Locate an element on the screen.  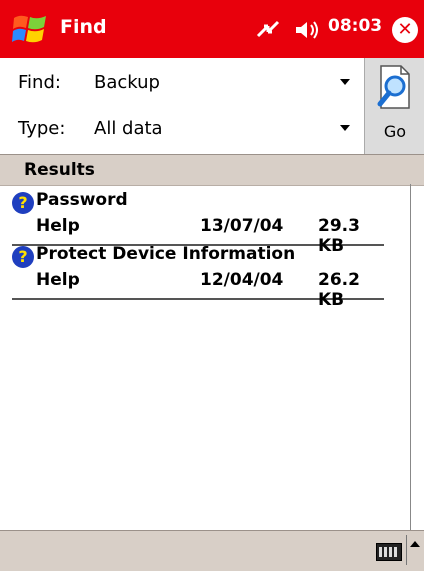
results-header: Results is located at coordinates (212, 170).